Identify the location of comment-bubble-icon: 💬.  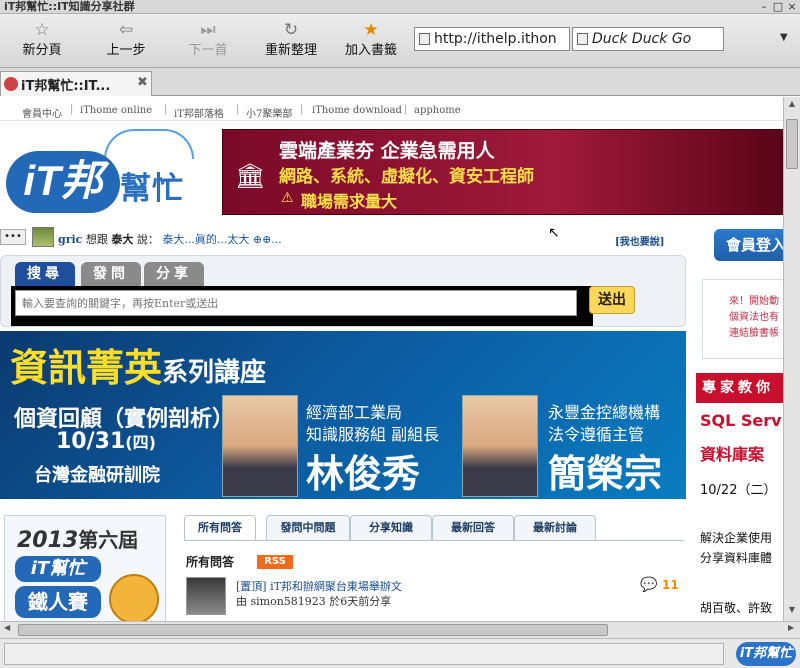
(649, 585).